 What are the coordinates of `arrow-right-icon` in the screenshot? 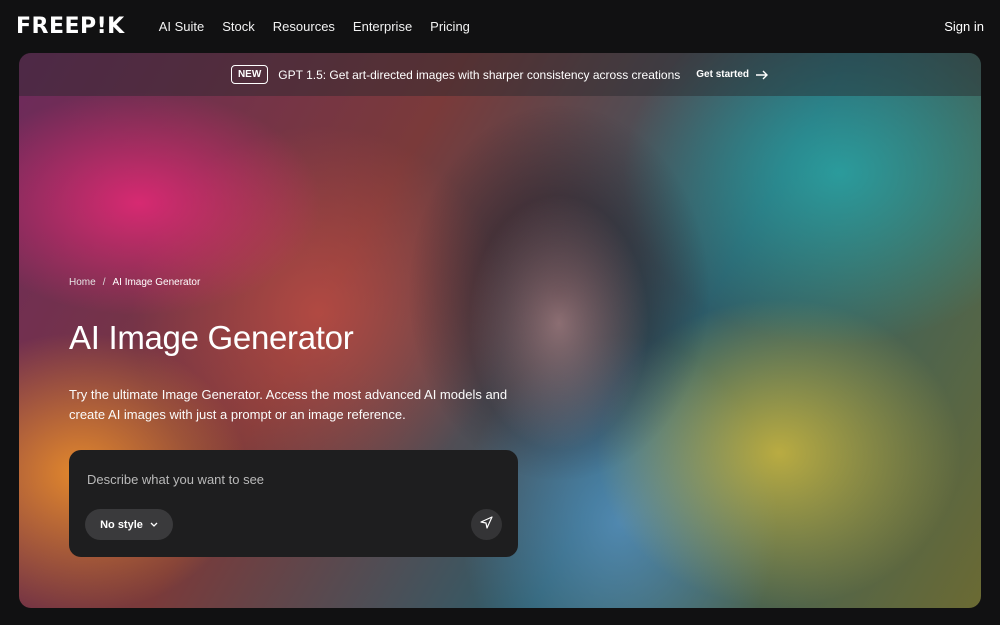 It's located at (762, 75).